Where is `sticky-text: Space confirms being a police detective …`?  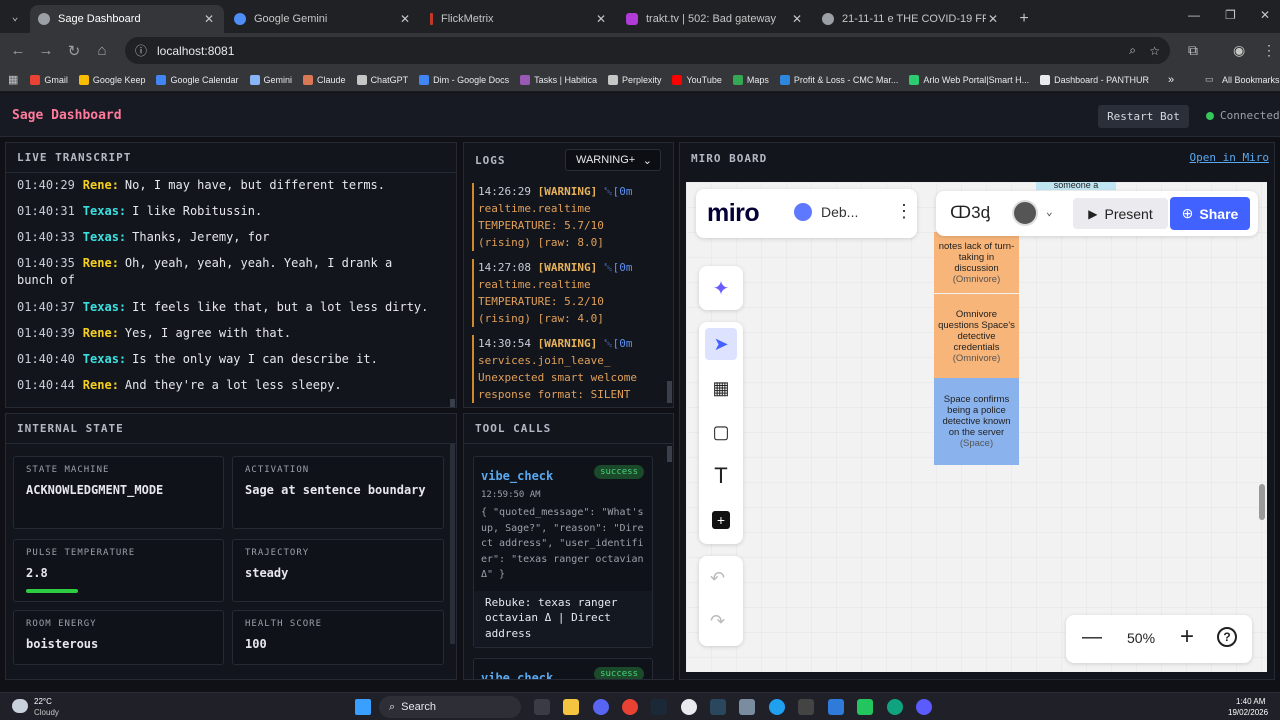 sticky-text: Space confirms being a police detective … is located at coordinates (976, 416).